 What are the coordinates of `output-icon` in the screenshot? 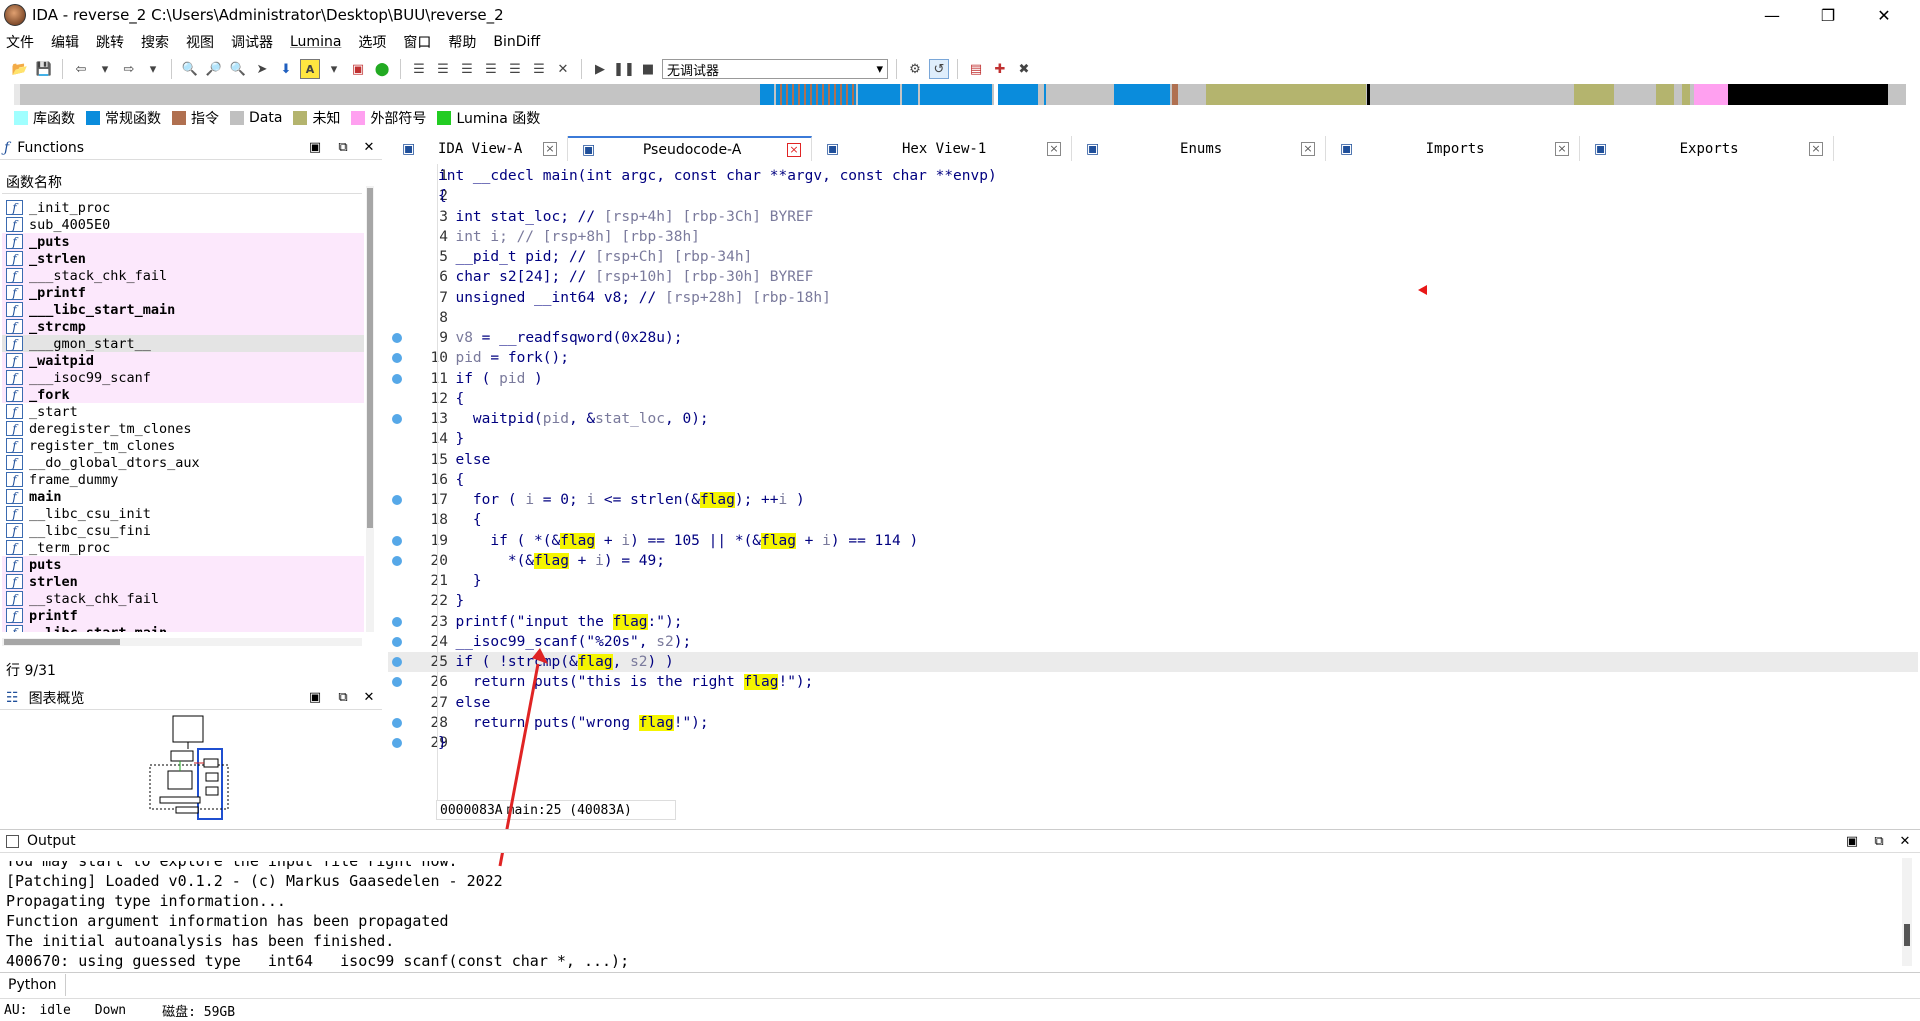 It's located at (12, 841).